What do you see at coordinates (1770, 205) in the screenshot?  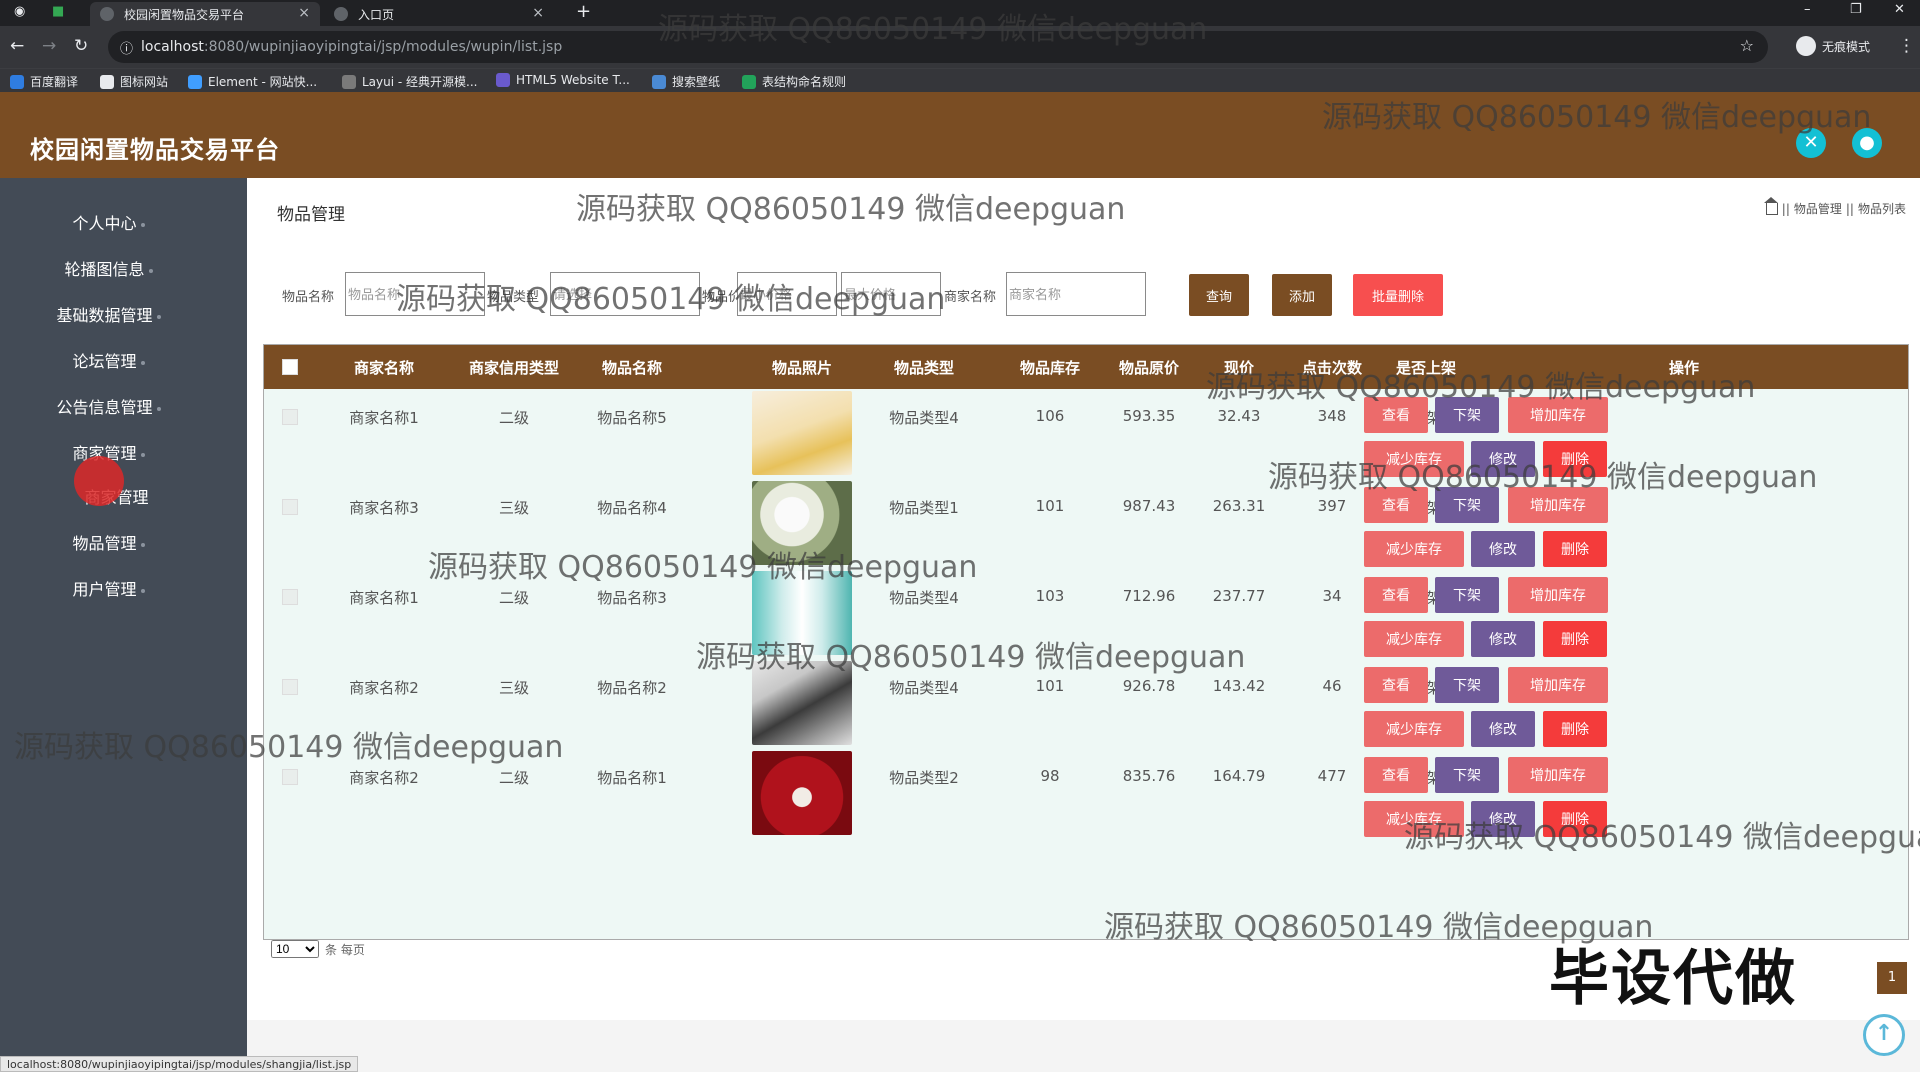 I see `home-icon` at bounding box center [1770, 205].